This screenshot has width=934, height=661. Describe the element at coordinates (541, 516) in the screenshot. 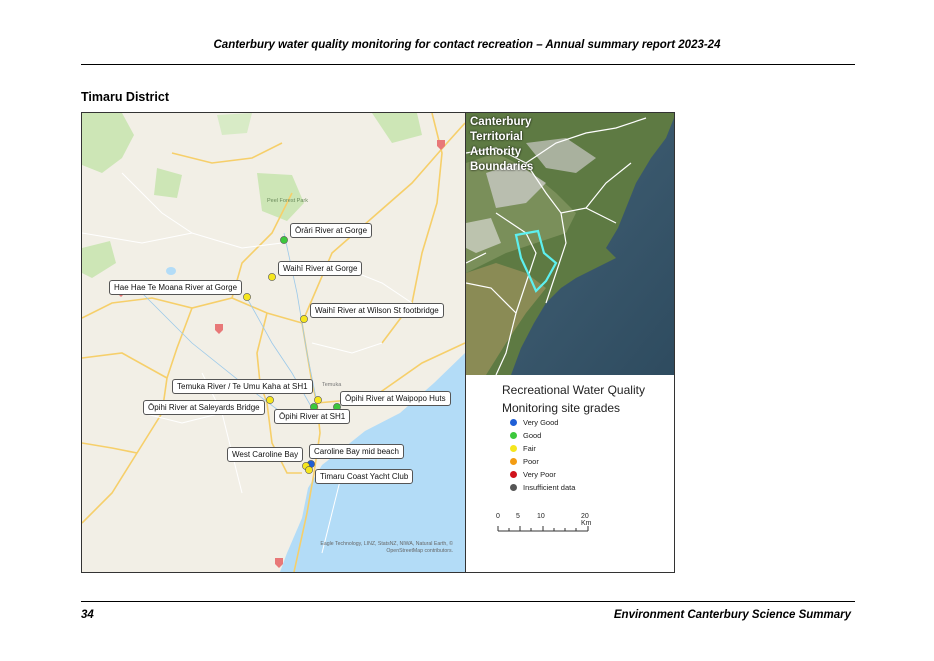

I see `scale-tick-10: 10` at that location.